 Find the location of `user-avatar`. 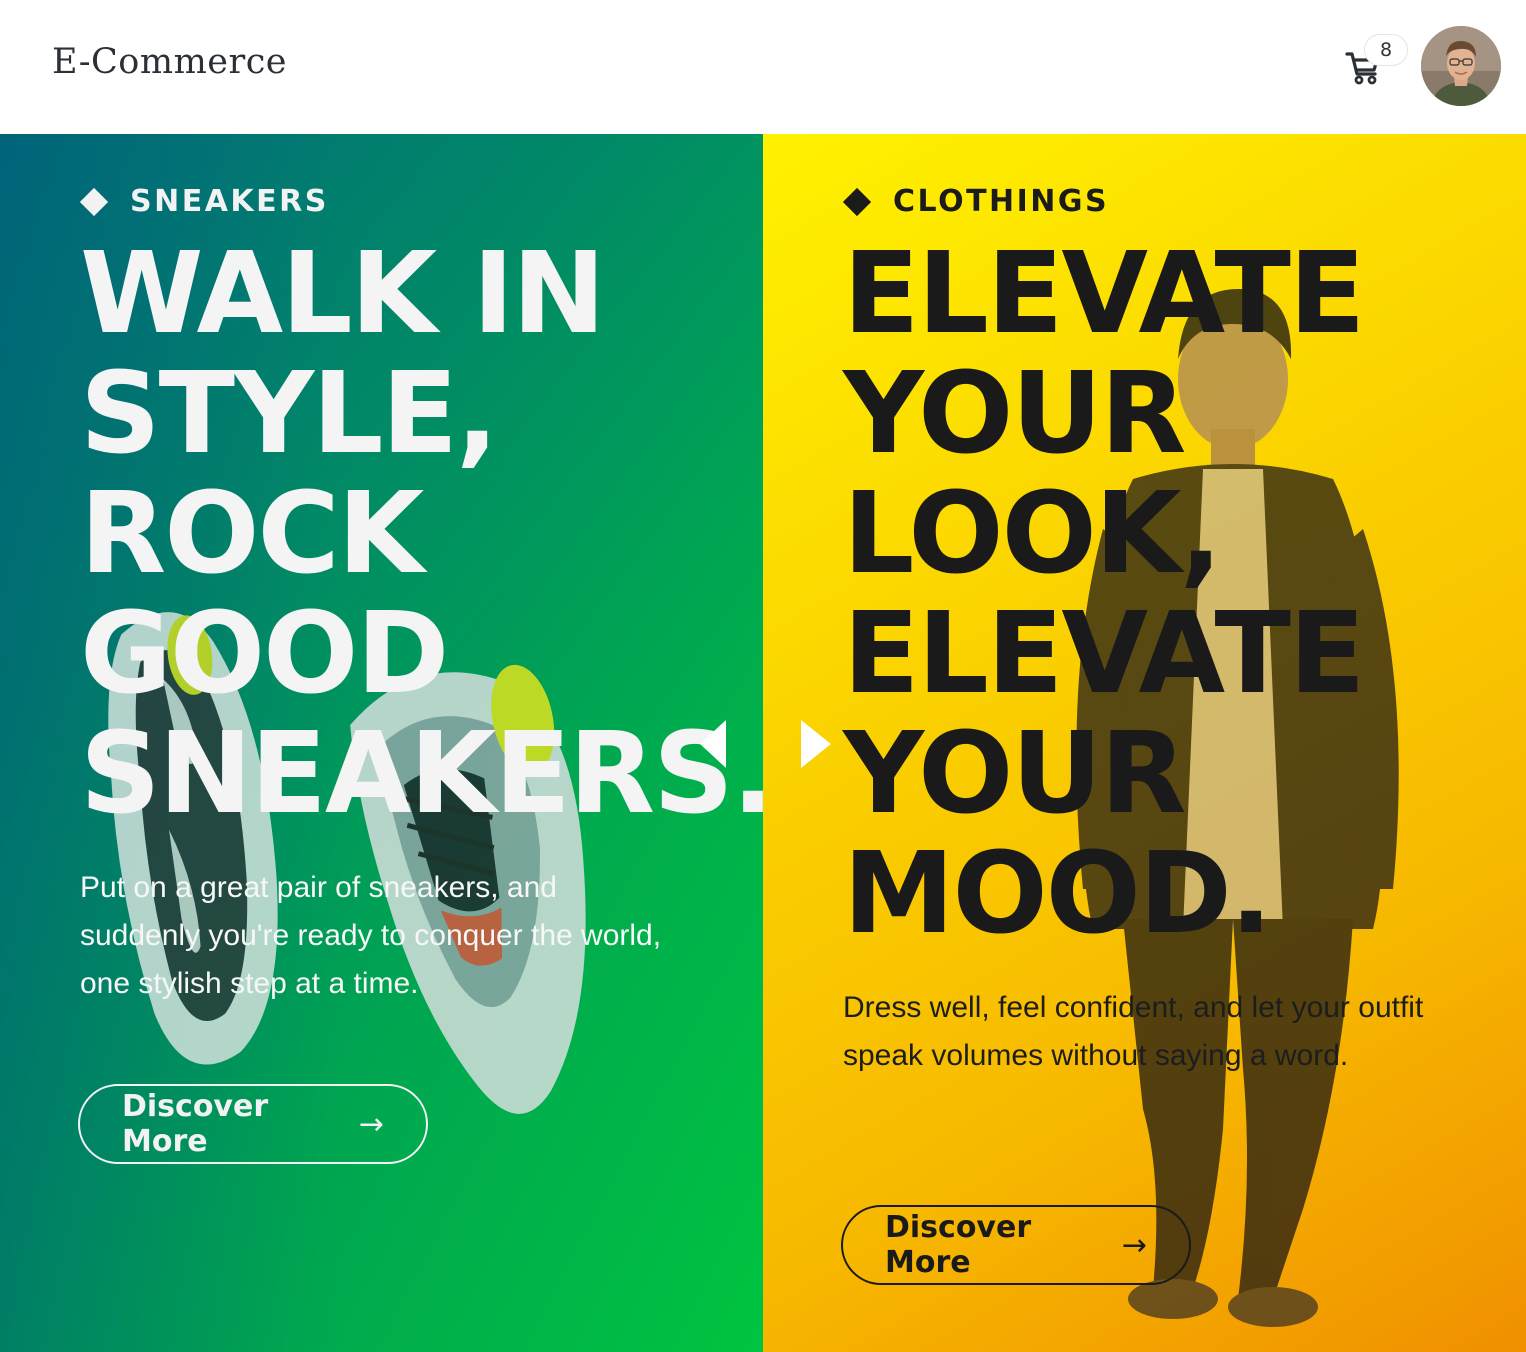

user-avatar is located at coordinates (1461, 66).